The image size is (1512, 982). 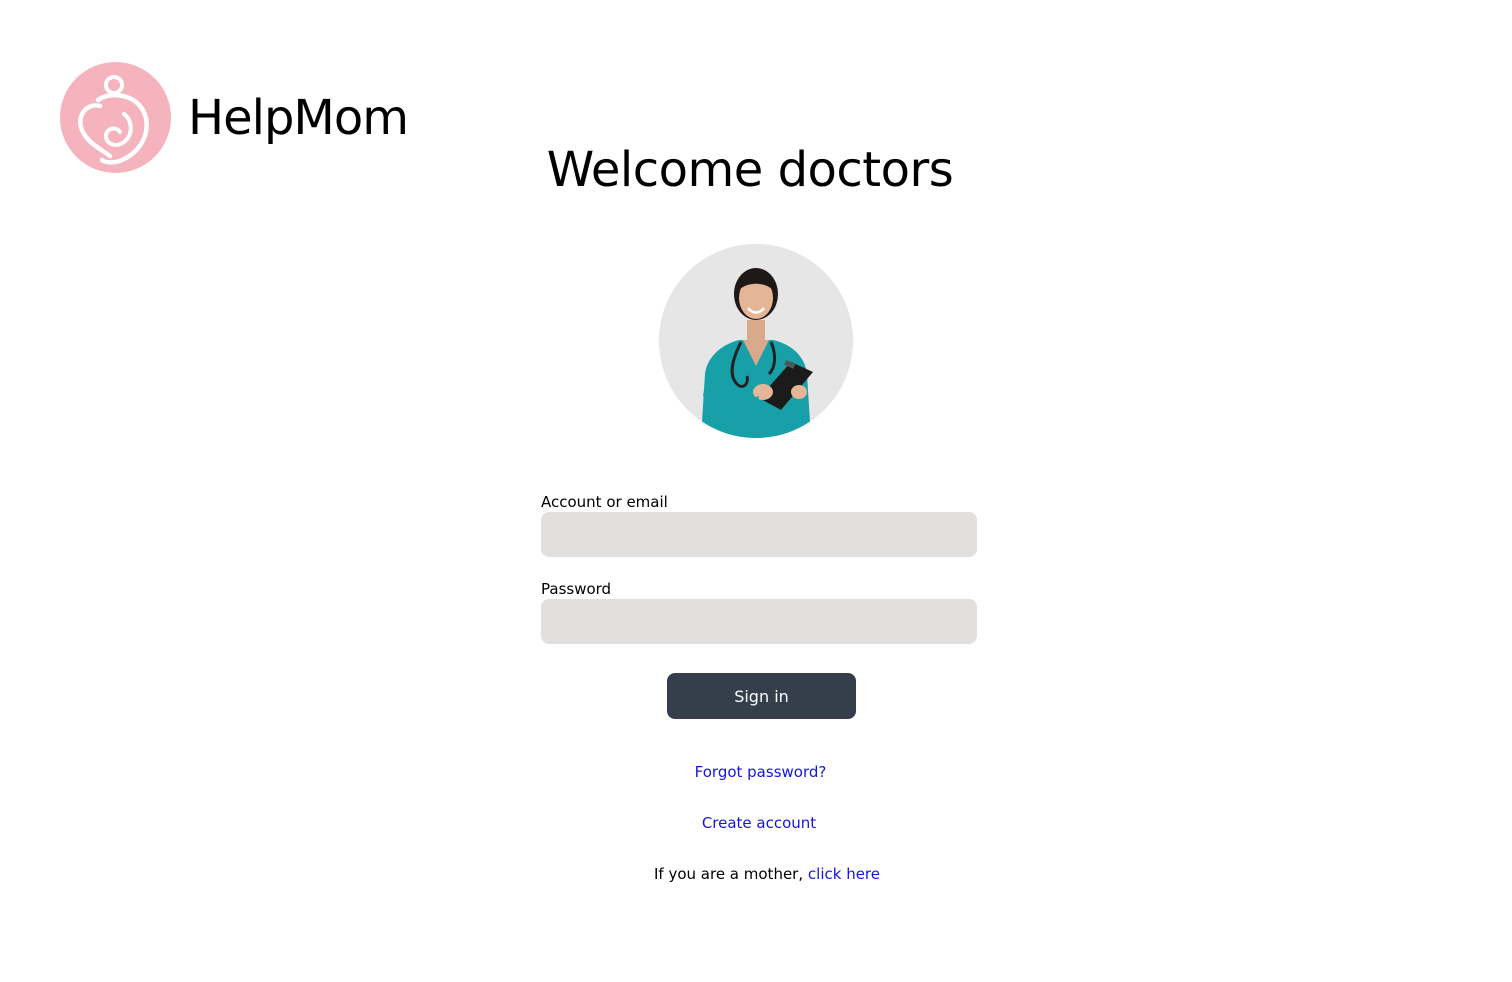 What do you see at coordinates (759, 621) in the screenshot?
I see `password-input` at bounding box center [759, 621].